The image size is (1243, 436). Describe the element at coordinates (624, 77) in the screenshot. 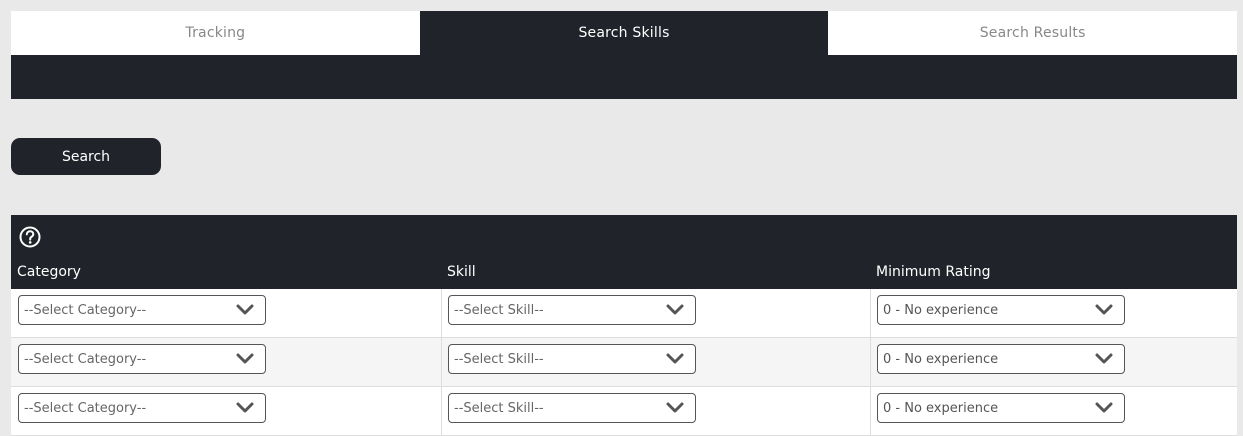

I see `sub-header-bar` at that location.